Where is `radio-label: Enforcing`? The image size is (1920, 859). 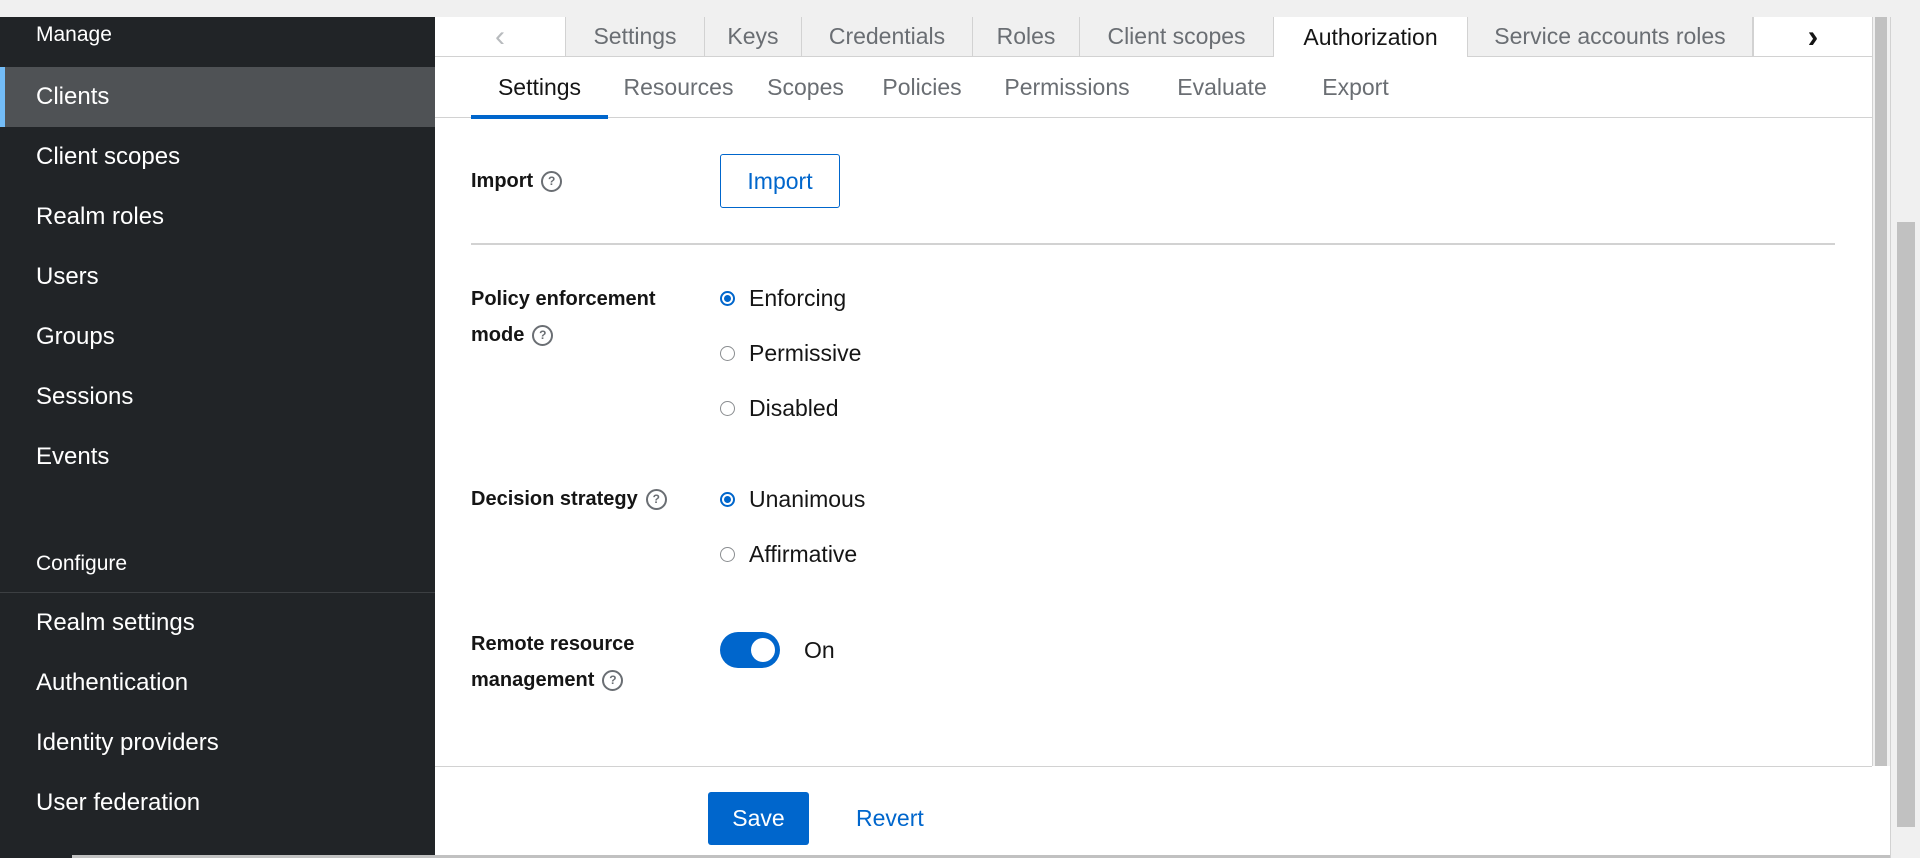 radio-label: Enforcing is located at coordinates (798, 297).